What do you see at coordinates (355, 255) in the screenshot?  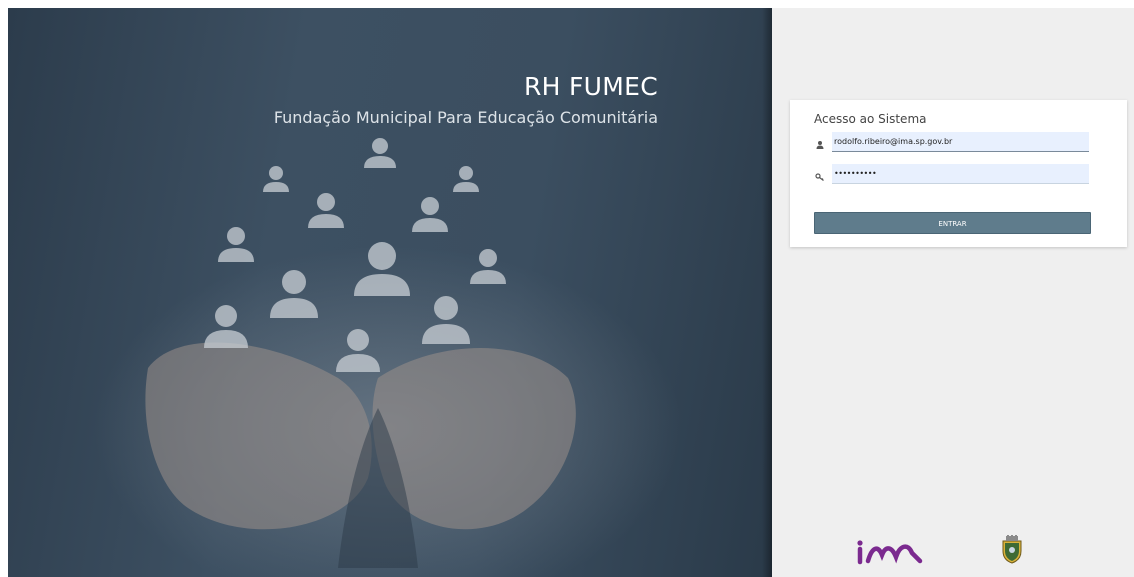 I see `people-icons` at bounding box center [355, 255].